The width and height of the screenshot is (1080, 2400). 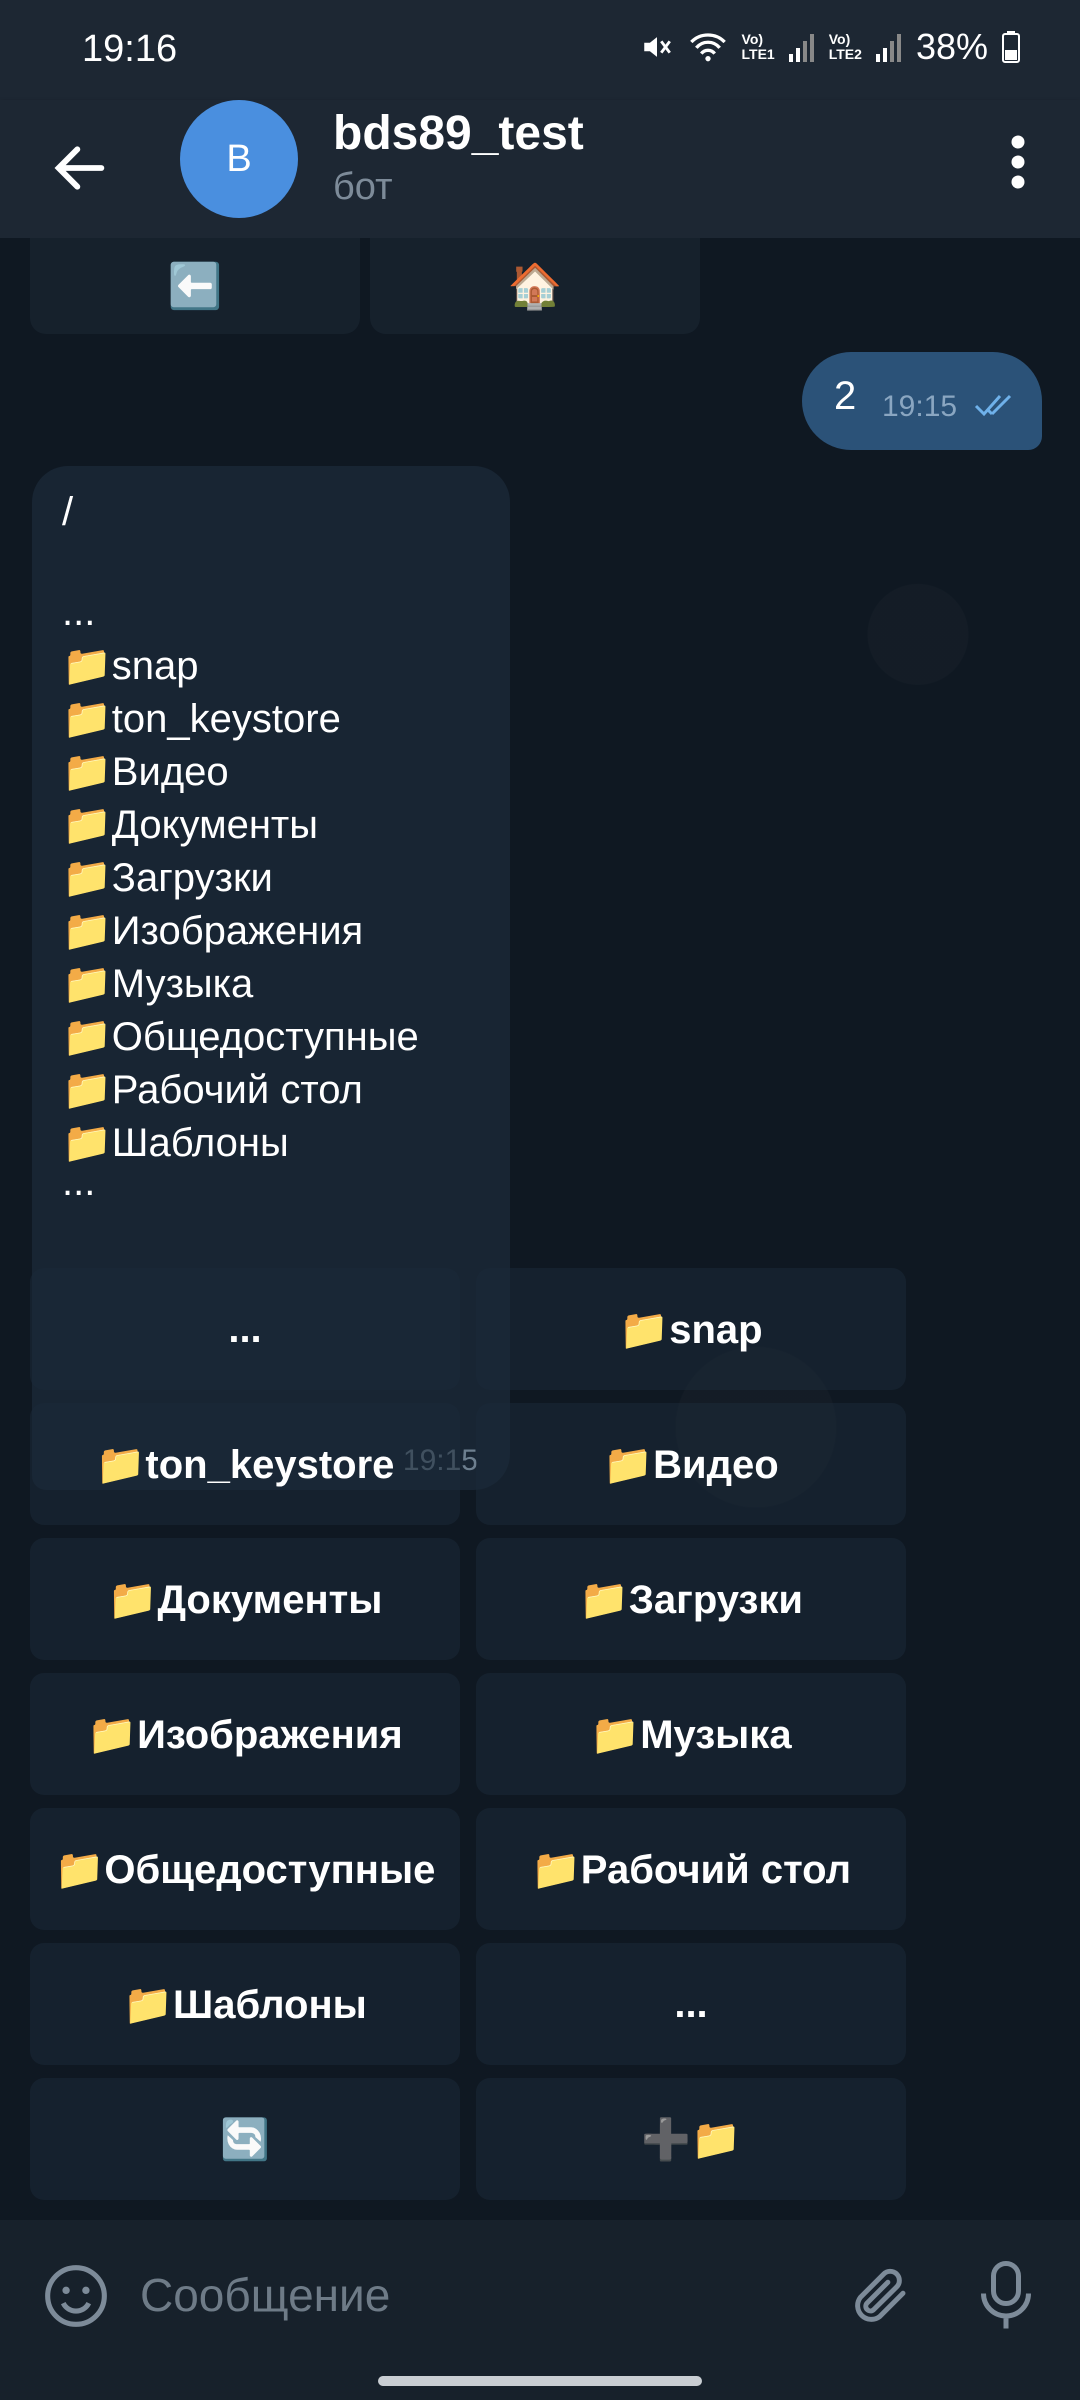 What do you see at coordinates (213, 931) in the screenshot?
I see `message-line: 📁Изображения` at bounding box center [213, 931].